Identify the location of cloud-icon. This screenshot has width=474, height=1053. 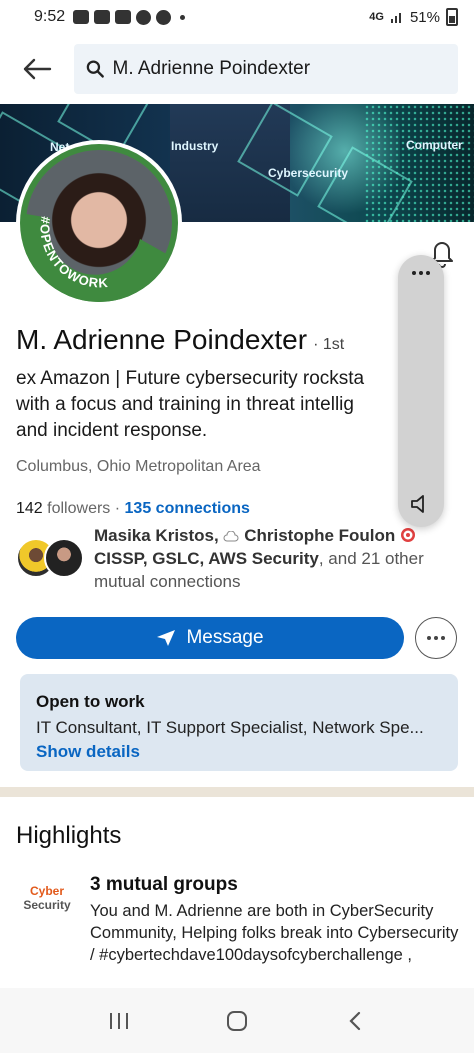
(231, 536).